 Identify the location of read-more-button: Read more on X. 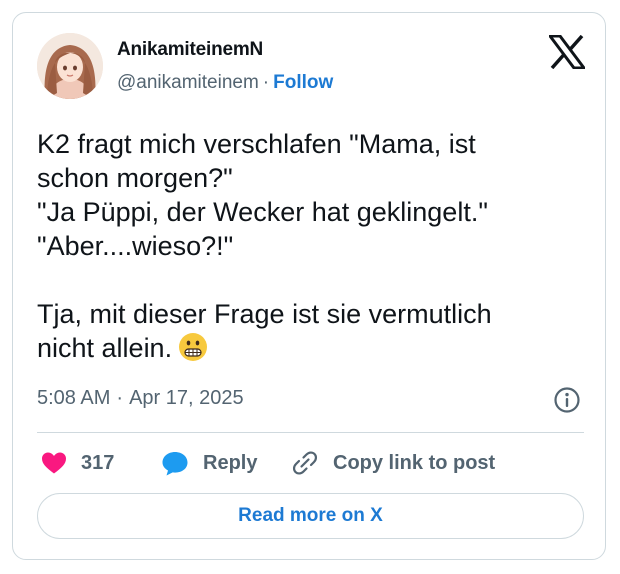
(310, 516).